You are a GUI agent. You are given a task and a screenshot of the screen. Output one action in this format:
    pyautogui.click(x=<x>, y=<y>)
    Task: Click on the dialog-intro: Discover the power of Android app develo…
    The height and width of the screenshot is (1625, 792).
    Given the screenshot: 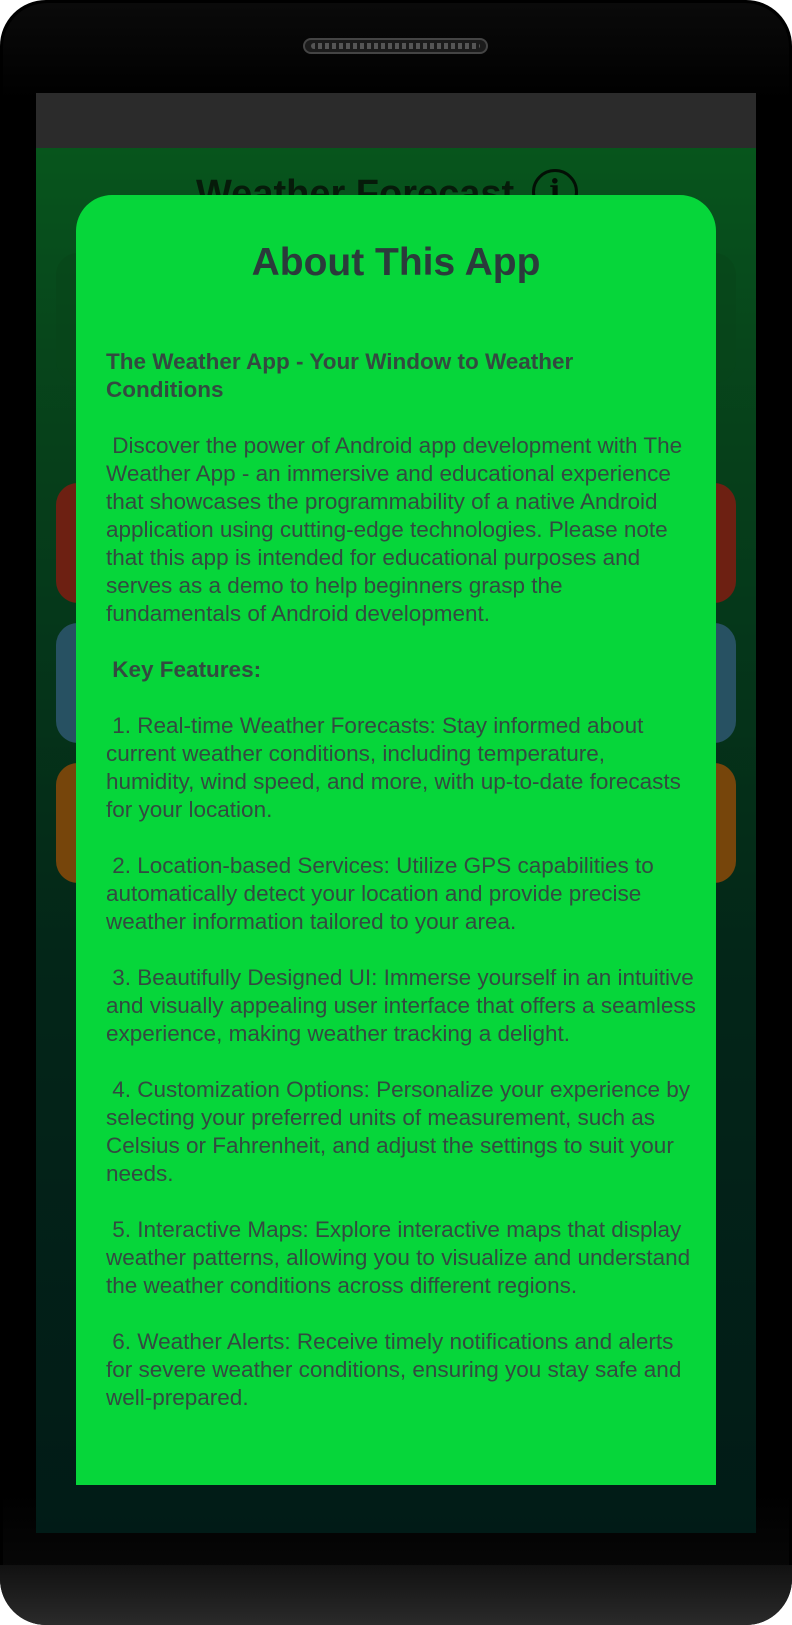 What is the action you would take?
    pyautogui.click(x=394, y=529)
    